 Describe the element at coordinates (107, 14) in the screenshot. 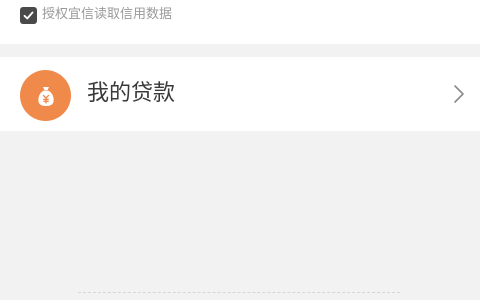

I see `consent-label: 授权宜信读取信用数据` at that location.